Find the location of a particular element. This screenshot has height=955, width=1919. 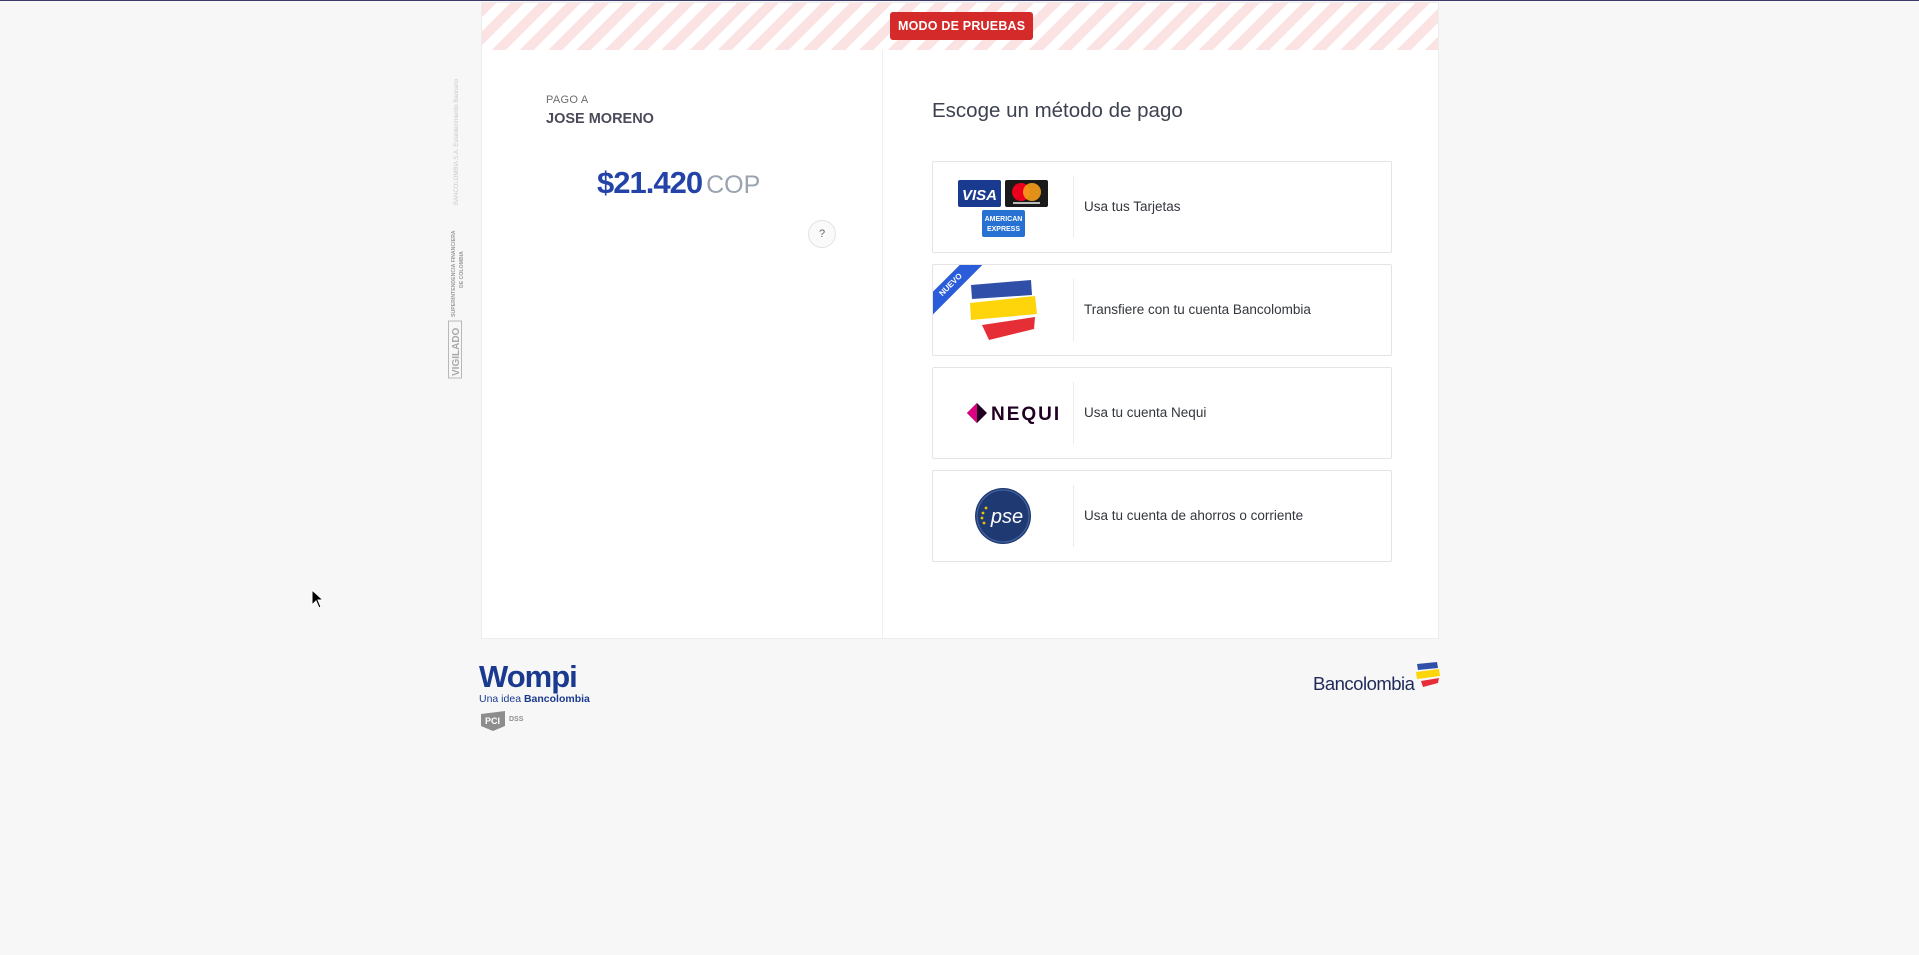

bancolombia-footer-text: Bancolombia is located at coordinates (1364, 683).